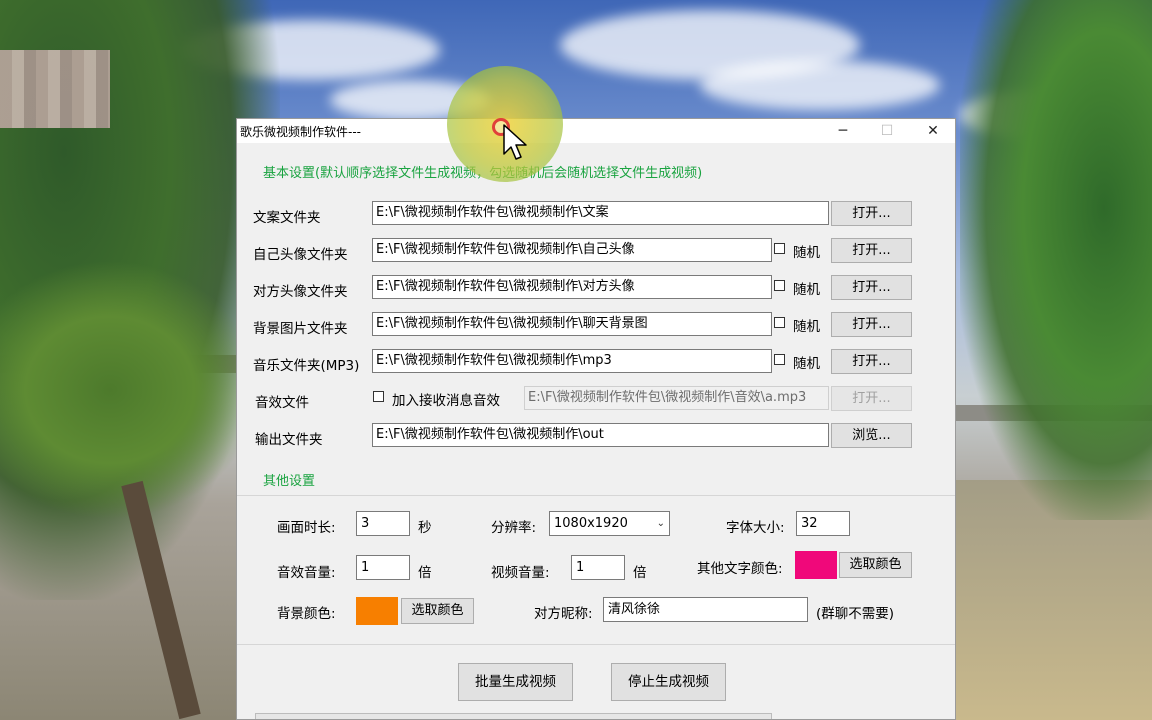 The width and height of the screenshot is (1152, 720). Describe the element at coordinates (640, 573) in the screenshot. I see `video-volume-unit: 倍` at that location.